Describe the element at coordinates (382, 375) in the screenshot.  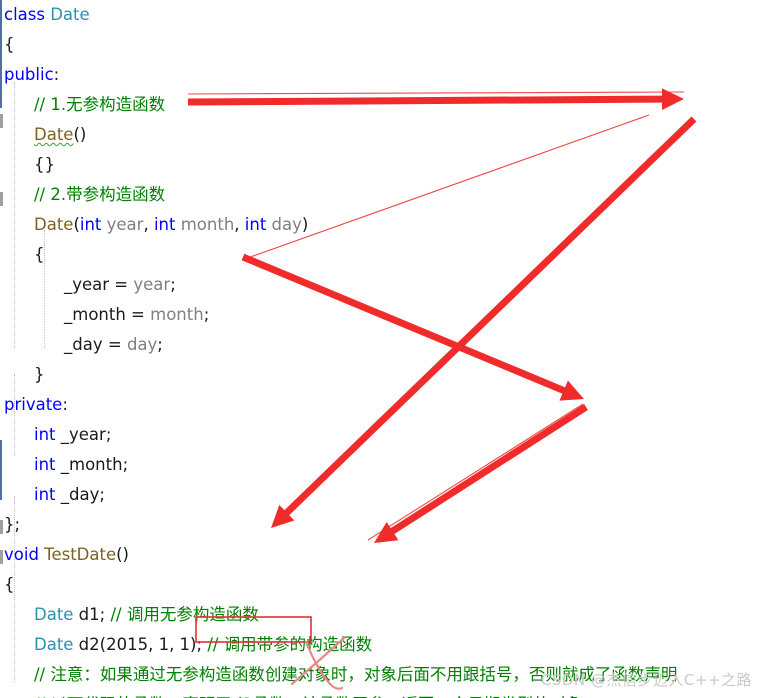
I see `code-line: }` at that location.